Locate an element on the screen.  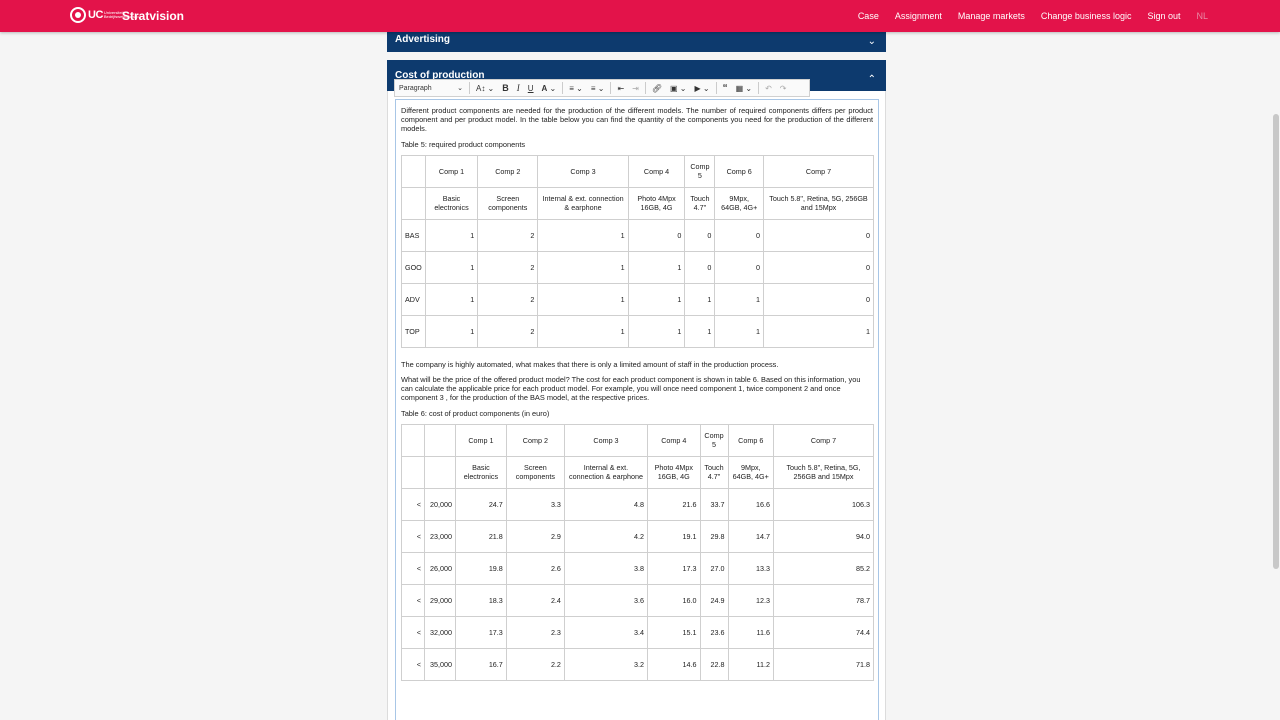
nav-change-business-logic: Change business logic is located at coordinates (1086, 16).